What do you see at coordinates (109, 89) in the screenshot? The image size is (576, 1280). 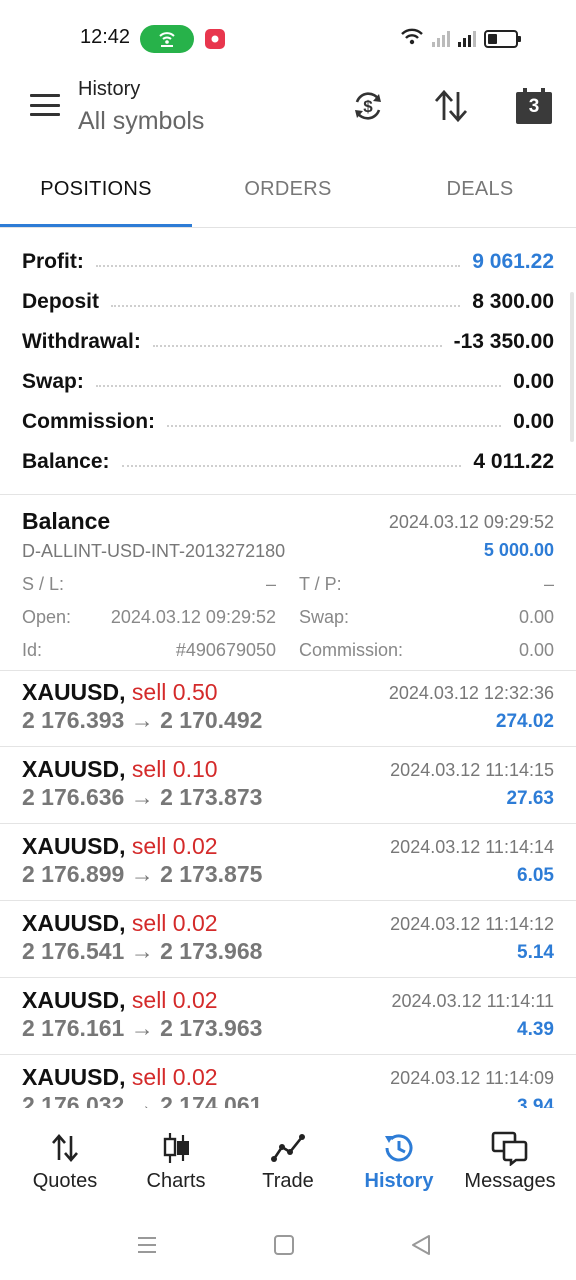 I see `page-title: History` at bounding box center [109, 89].